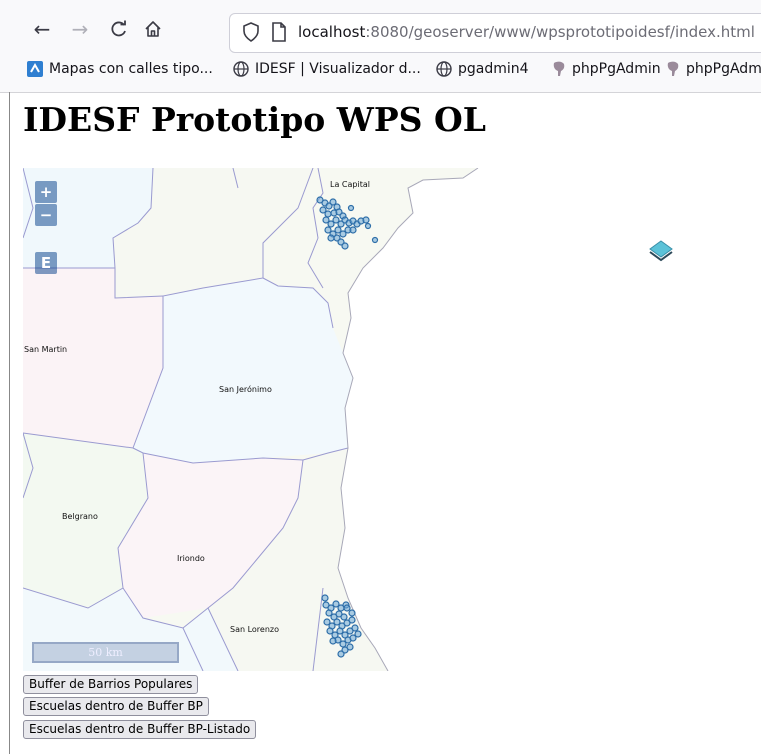 The width and height of the screenshot is (761, 754). Describe the element at coordinates (279, 32) in the screenshot. I see `page-icon` at that location.